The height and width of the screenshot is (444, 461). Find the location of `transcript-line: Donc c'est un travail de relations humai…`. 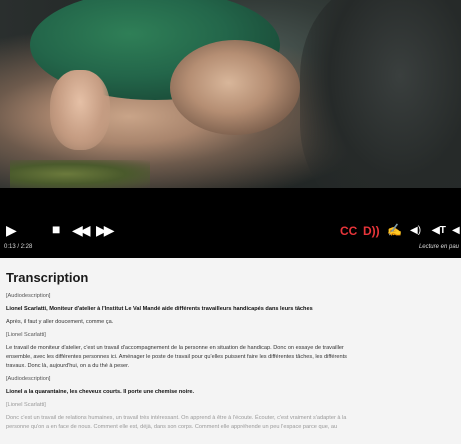

transcript-line: Donc c'est un travail de relations humai… is located at coordinates (176, 418).